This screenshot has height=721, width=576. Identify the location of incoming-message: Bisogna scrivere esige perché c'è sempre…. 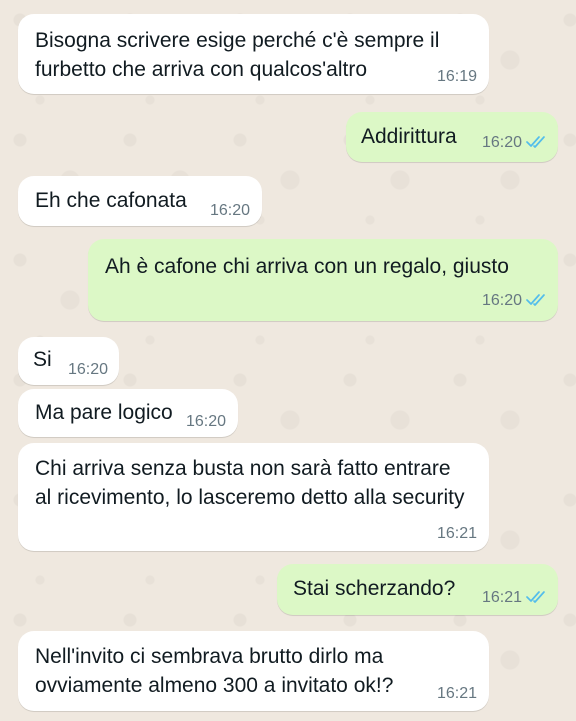
(253, 54).